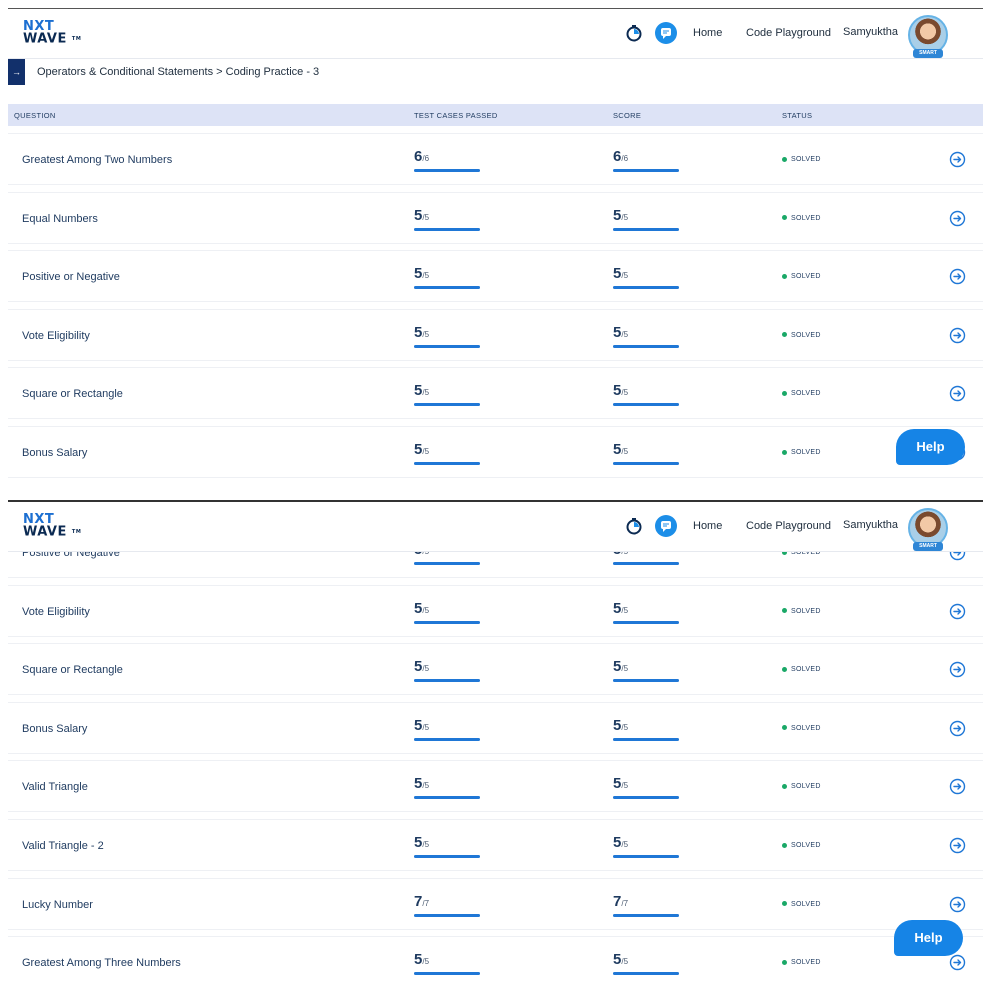 The image size is (992, 992). What do you see at coordinates (495, 276) in the screenshot?
I see `table-row: Positive or Negative 5/5 5/5 SOLVED` at bounding box center [495, 276].